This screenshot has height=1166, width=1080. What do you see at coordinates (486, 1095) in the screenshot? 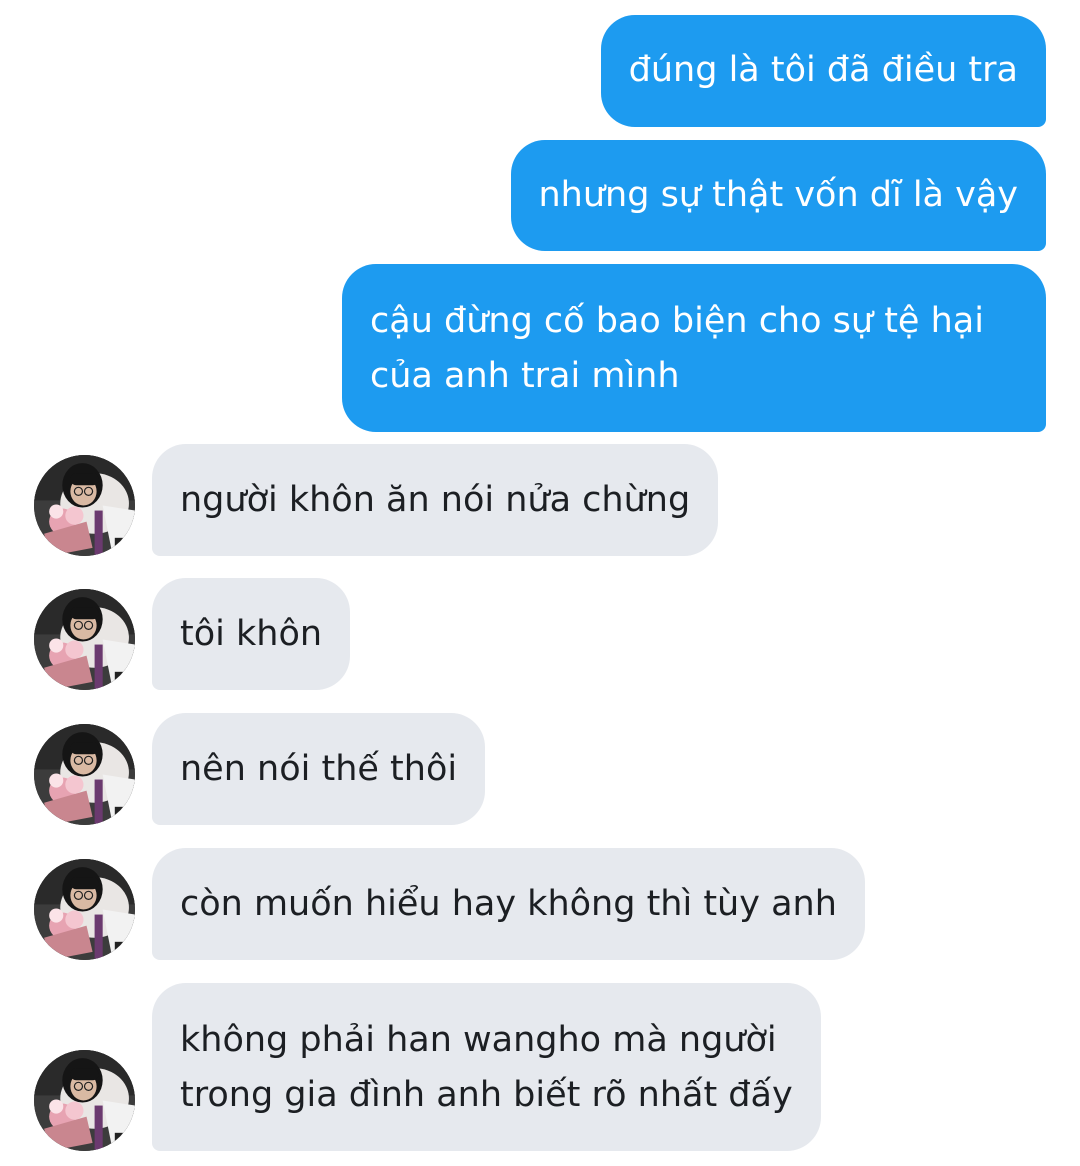
I see `message-text-line: trong gia đình anh biết rõ nhất đấy` at bounding box center [486, 1095].